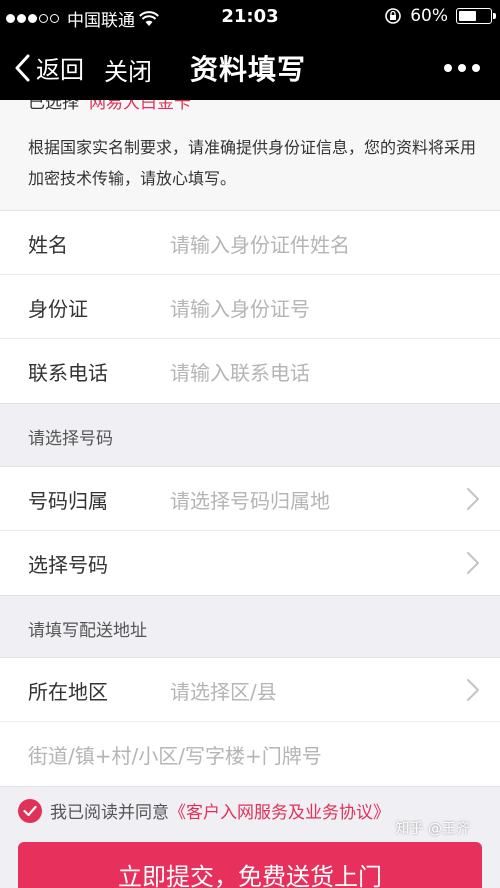 The image size is (500, 888). What do you see at coordinates (22, 67) in the screenshot?
I see `chevron-left-icon` at bounding box center [22, 67].